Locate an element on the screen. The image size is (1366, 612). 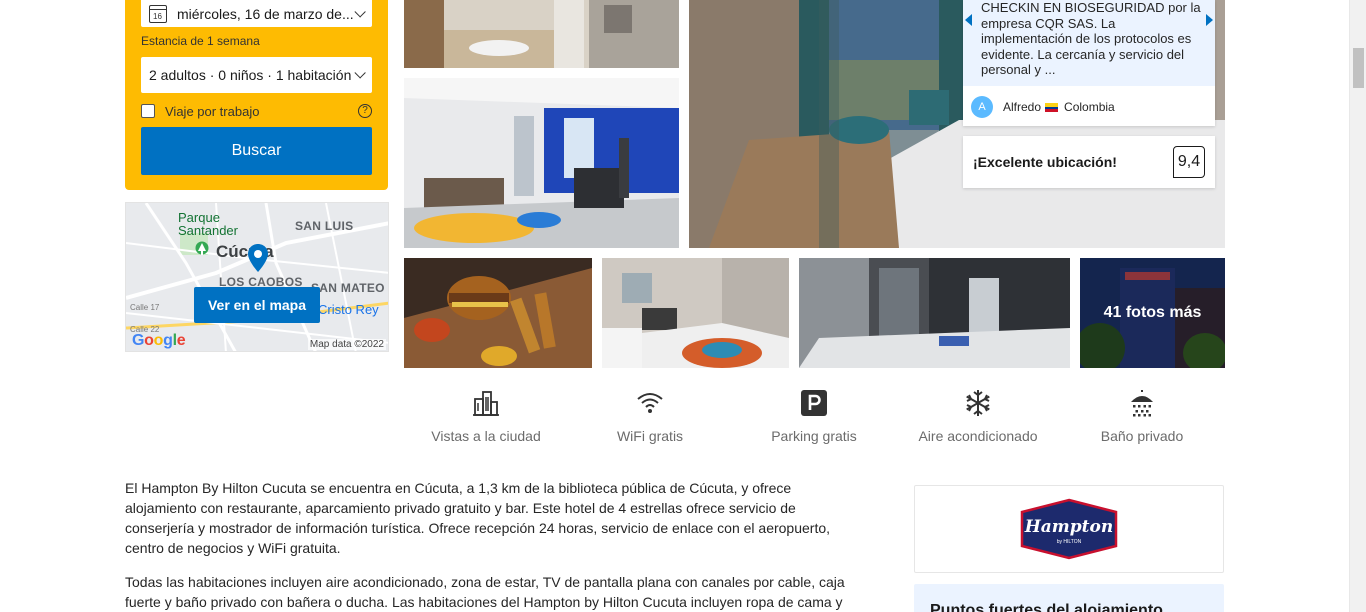
map-label-cristo-rey: Cristo Rey is located at coordinates (348, 309).